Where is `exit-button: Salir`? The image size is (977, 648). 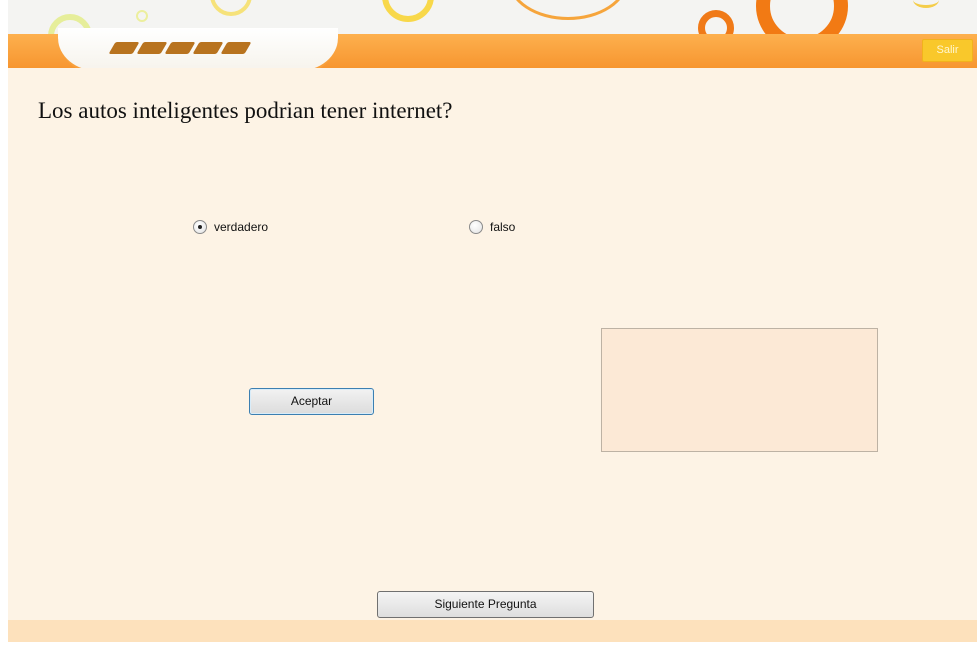
exit-button: Salir is located at coordinates (947, 50).